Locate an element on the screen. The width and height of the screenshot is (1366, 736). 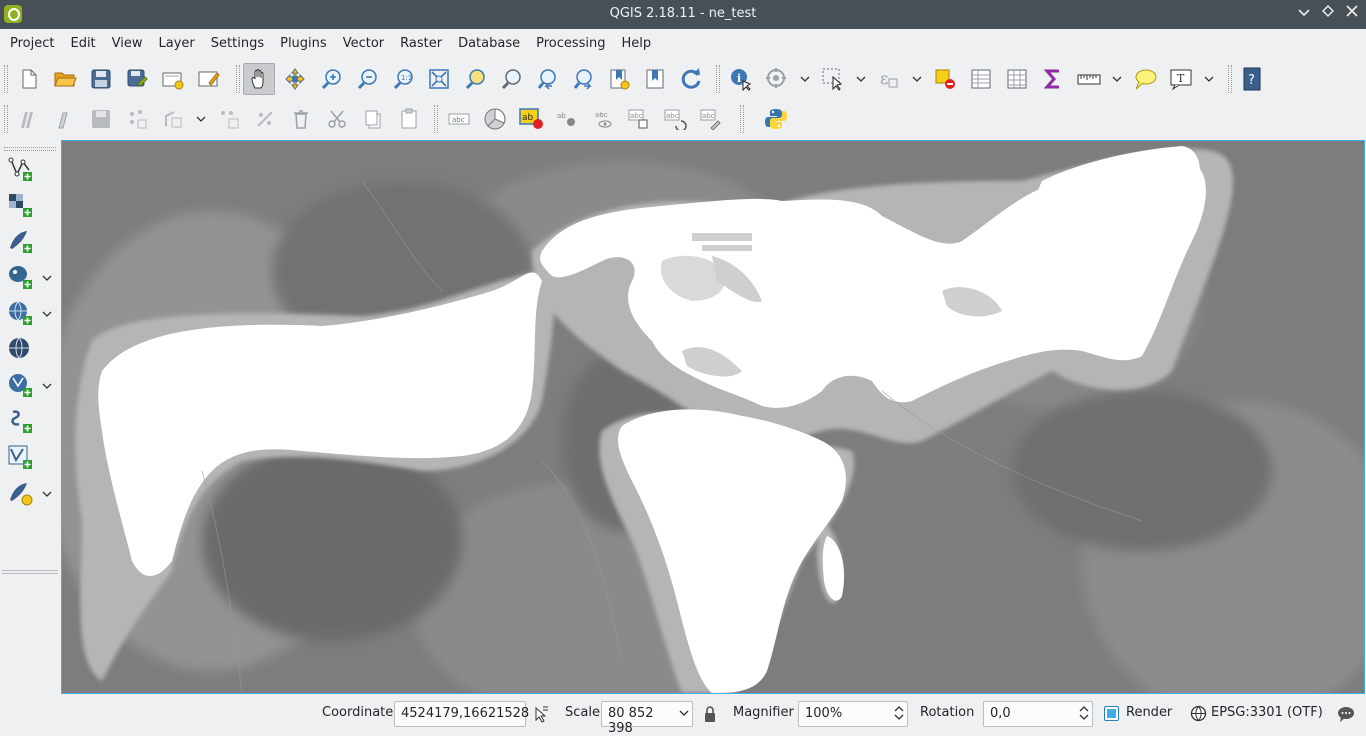
sidebar-splitter is located at coordinates (30, 572).